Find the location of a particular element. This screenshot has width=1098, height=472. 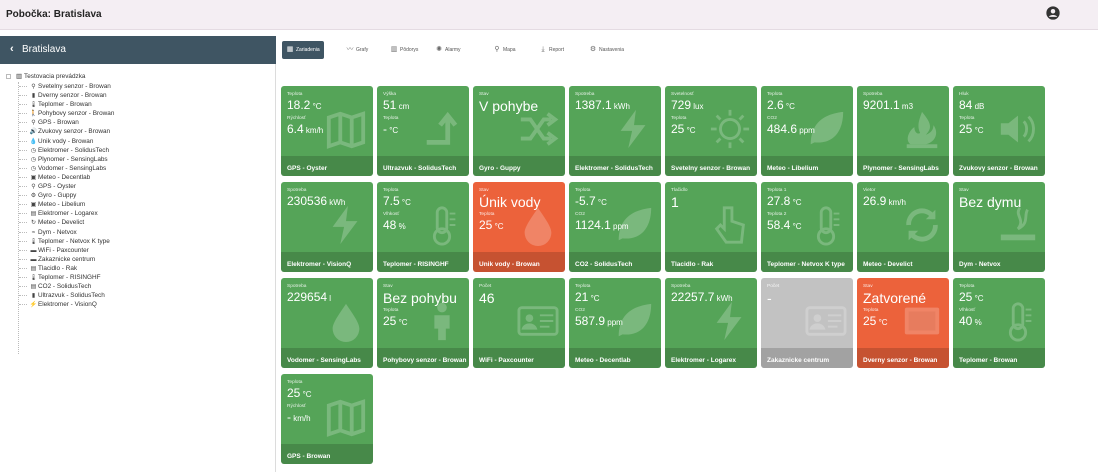

tree-item: ◷ Plynomer - SensingLabs is located at coordinates (138, 159).